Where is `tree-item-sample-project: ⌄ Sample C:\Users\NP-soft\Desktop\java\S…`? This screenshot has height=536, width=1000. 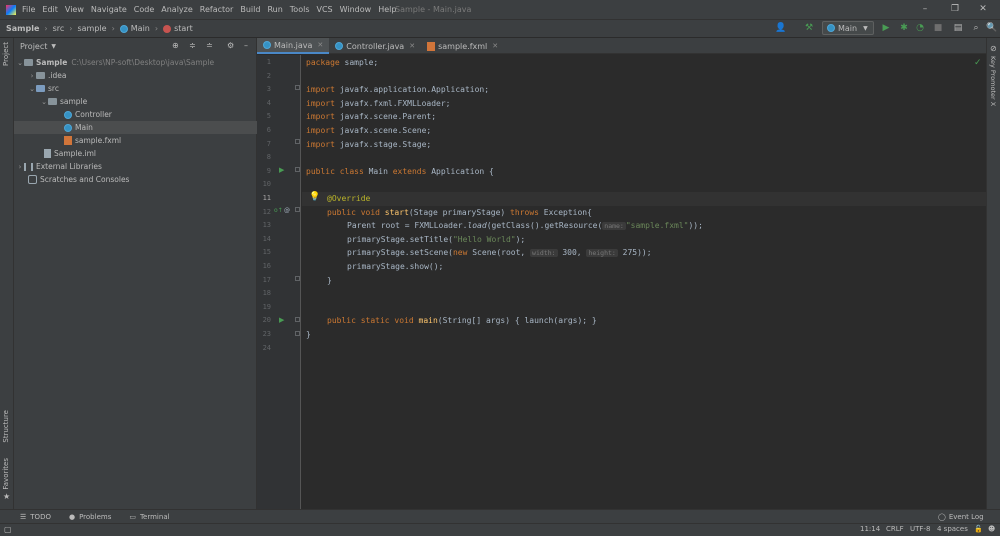 tree-item-sample-project: ⌄ Sample C:\Users\NP-soft\Desktop\java\S… is located at coordinates (135, 62).